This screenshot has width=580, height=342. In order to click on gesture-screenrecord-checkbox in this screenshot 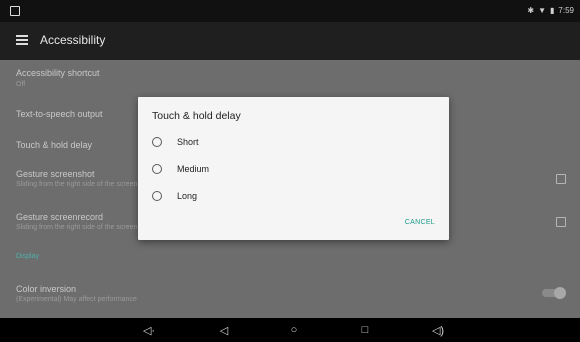, I will do `click(561, 222)`.